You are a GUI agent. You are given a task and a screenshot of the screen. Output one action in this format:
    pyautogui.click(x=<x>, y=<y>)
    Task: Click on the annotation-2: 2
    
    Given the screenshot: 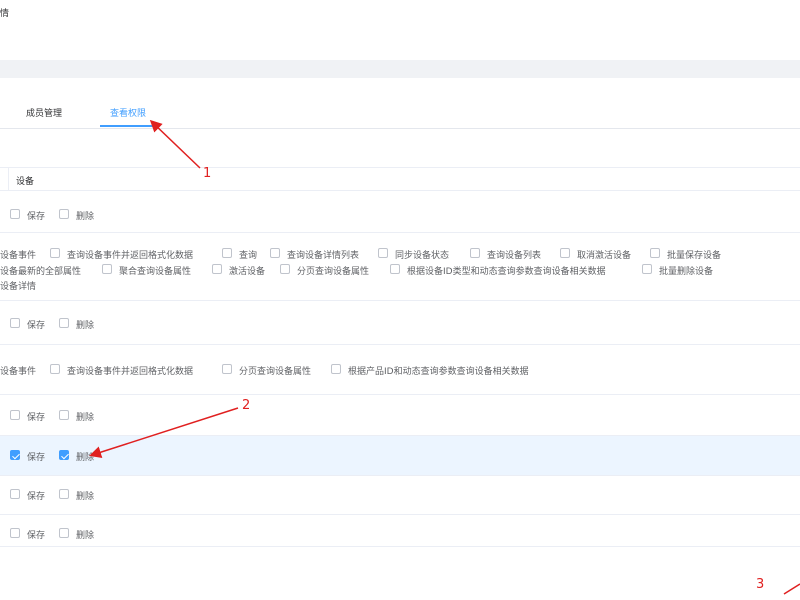 What is the action you would take?
    pyautogui.click(x=246, y=405)
    